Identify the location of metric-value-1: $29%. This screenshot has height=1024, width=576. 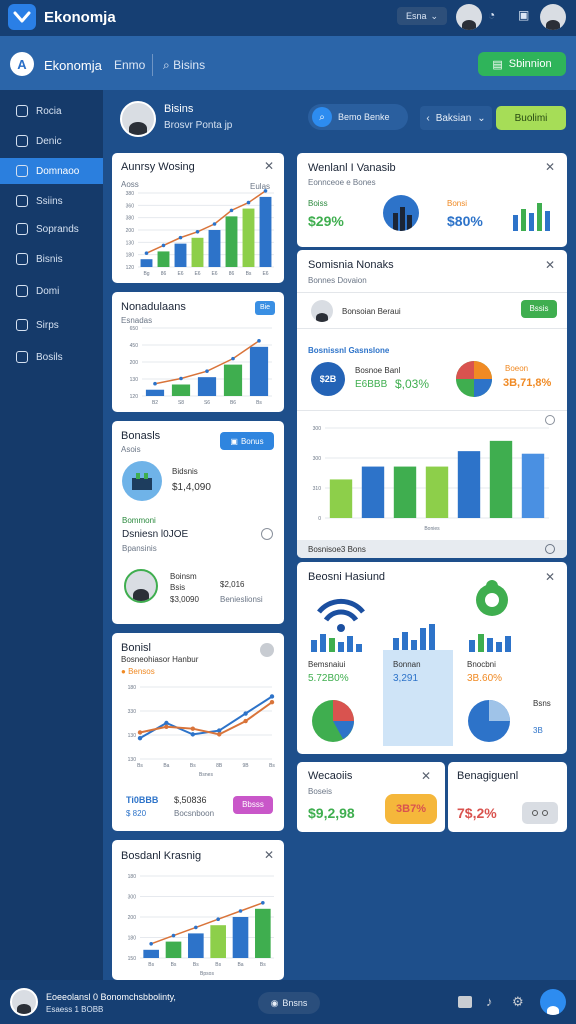
(326, 221).